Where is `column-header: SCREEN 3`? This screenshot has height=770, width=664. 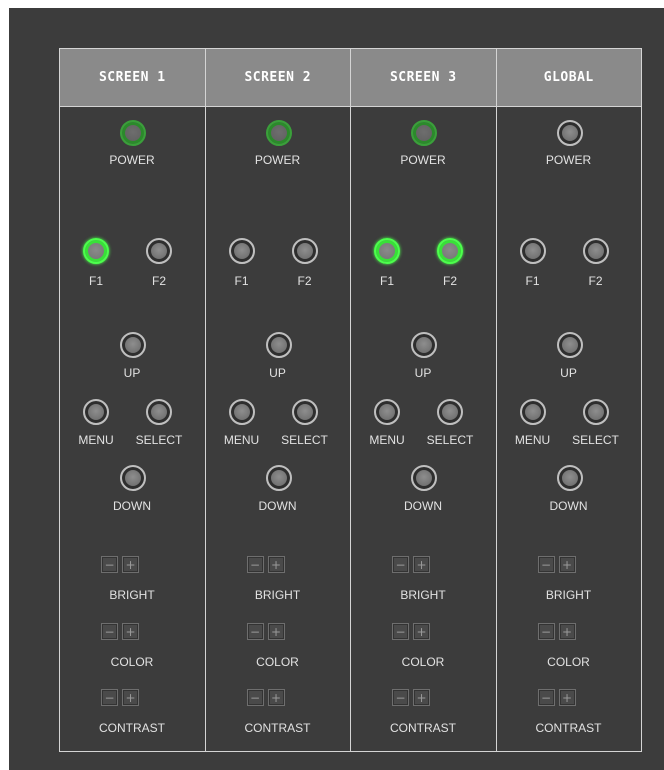 column-header: SCREEN 3 is located at coordinates (423, 78).